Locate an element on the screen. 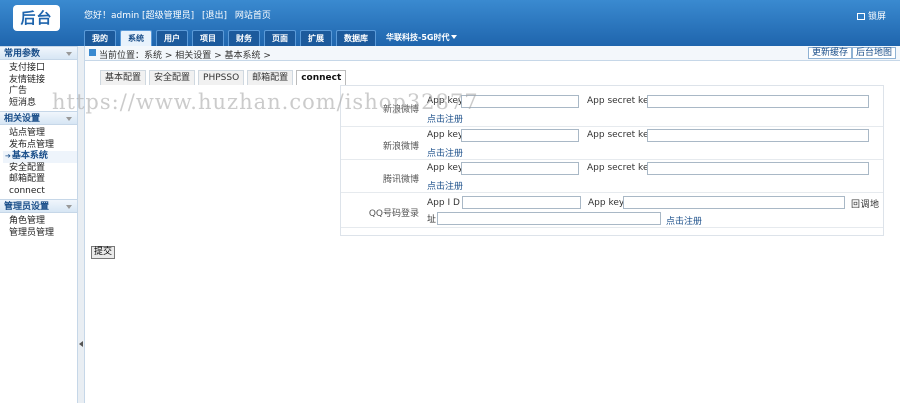 This screenshot has width=900, height=403. tab-phpsso: PHPSSO is located at coordinates (221, 77).